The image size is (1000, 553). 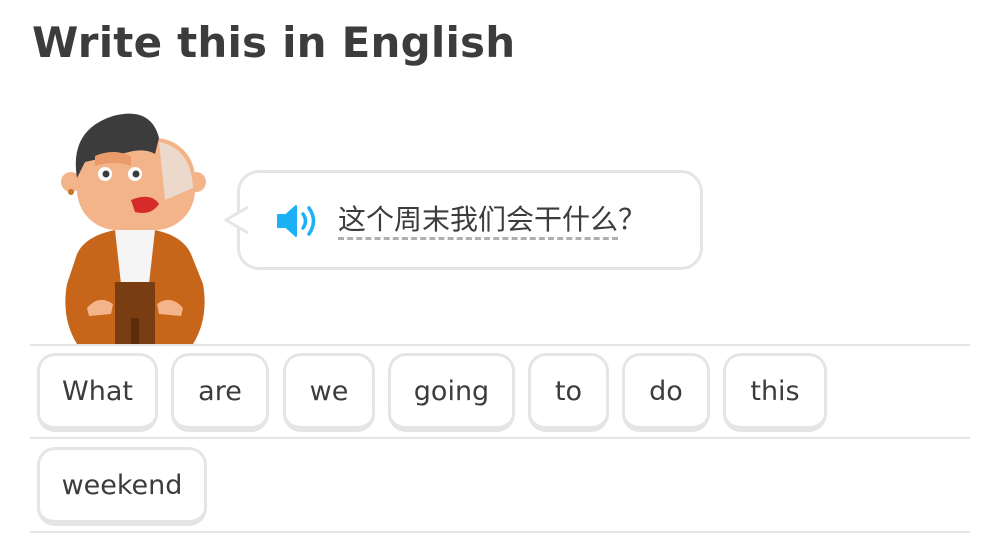 I want to click on speech-bubble-tail, so click(x=236, y=220).